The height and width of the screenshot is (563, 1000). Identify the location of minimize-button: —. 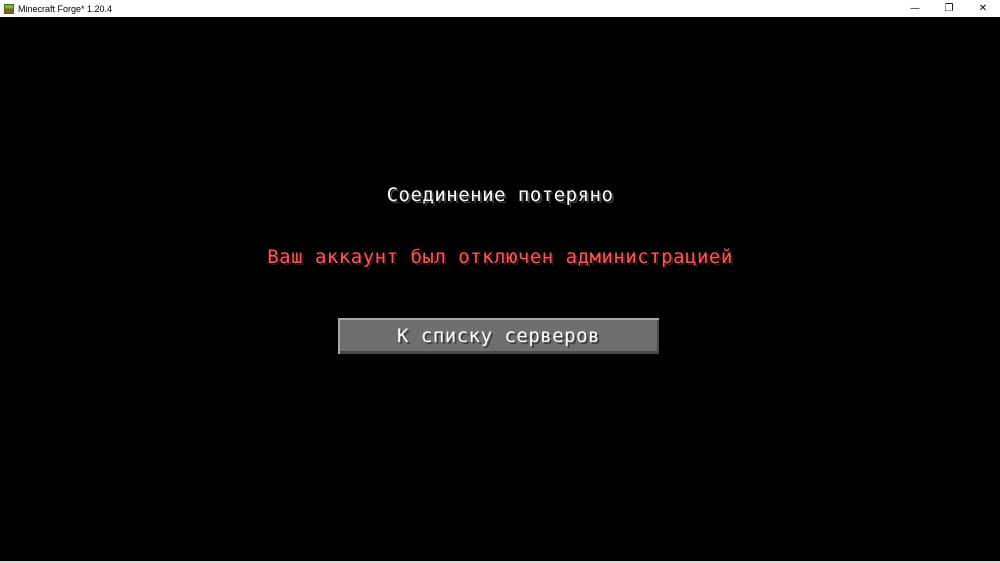
(915, 8).